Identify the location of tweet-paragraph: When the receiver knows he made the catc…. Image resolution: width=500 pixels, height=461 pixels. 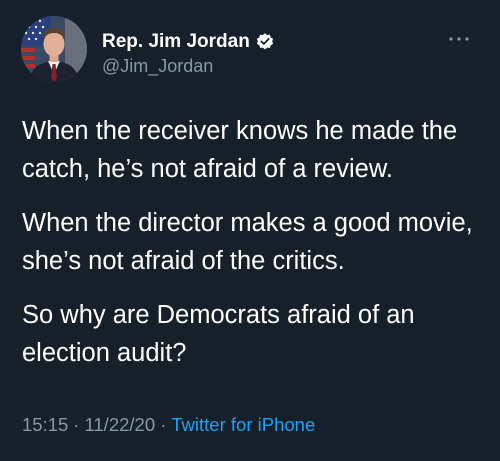
(240, 150).